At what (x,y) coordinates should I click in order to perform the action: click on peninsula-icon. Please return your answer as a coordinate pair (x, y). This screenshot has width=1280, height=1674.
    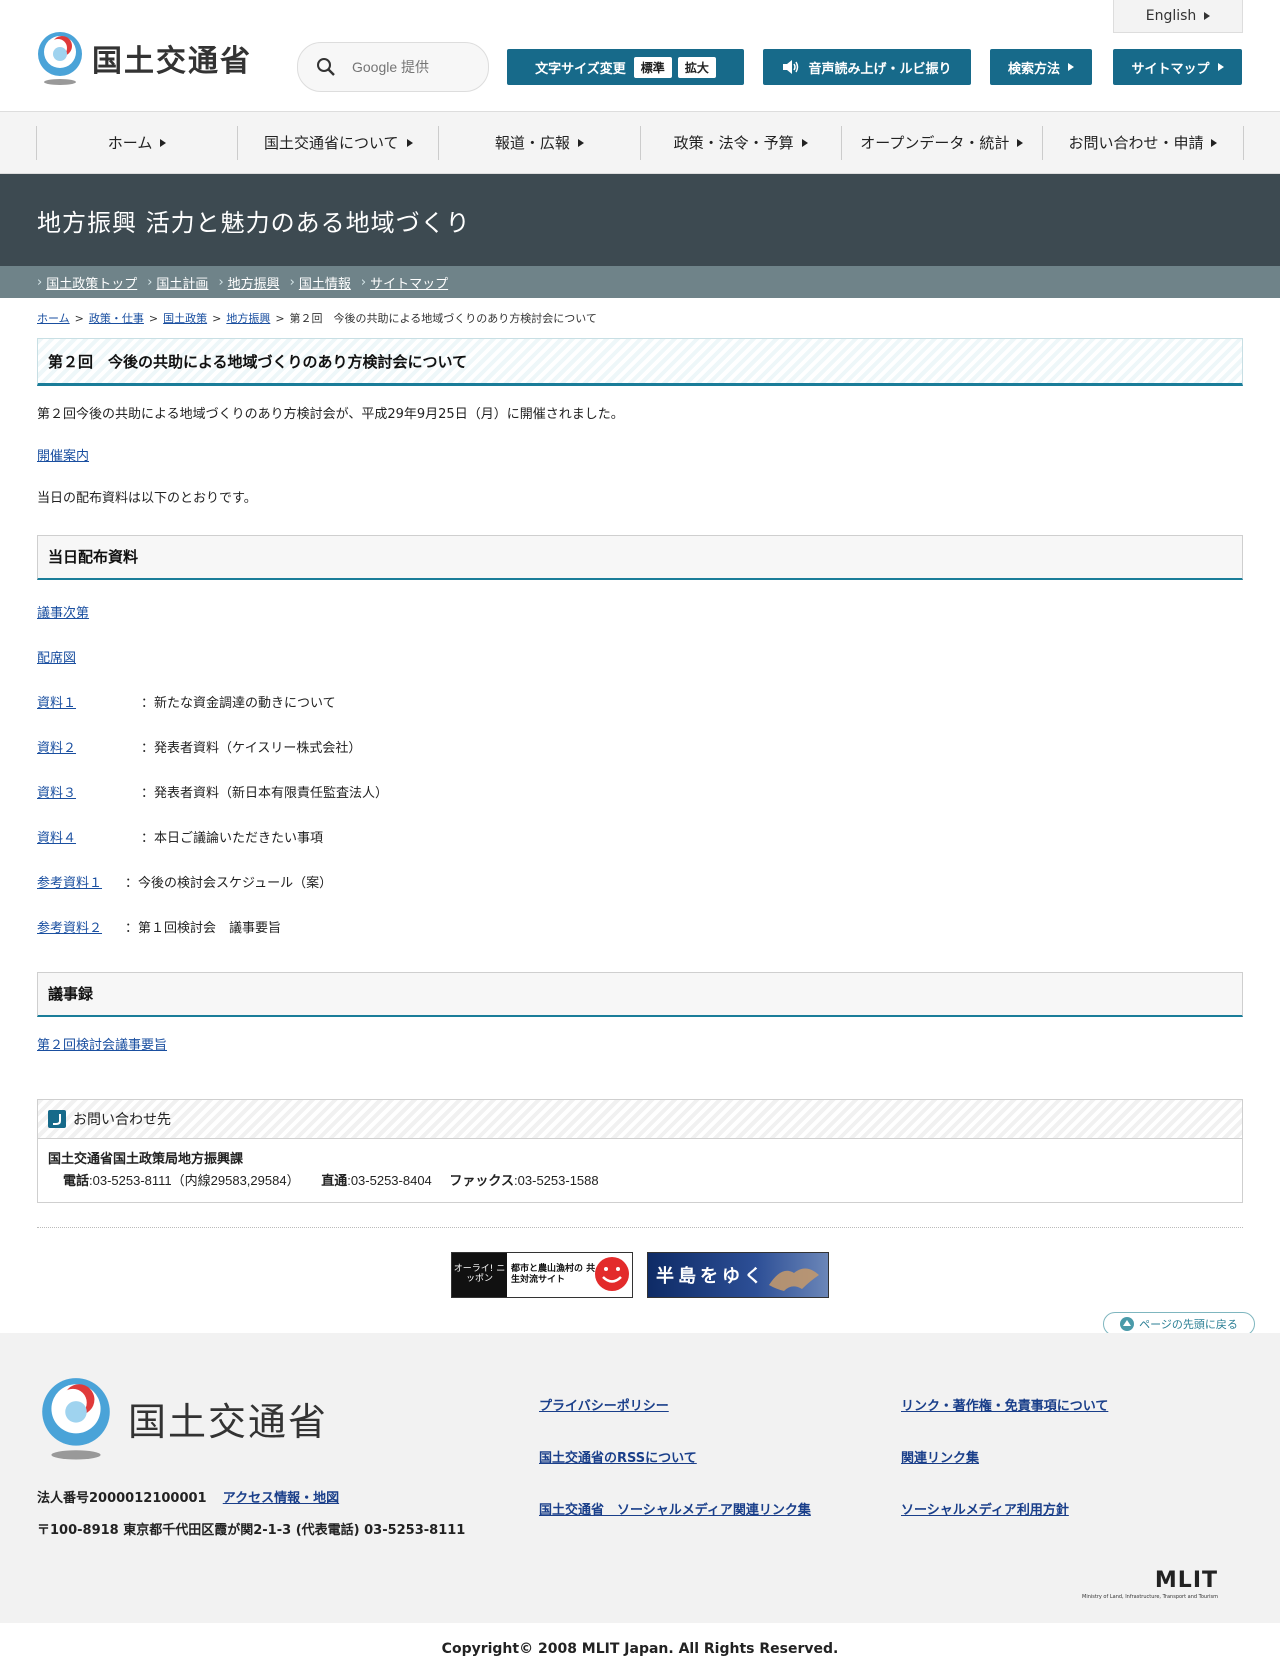
    Looking at the image, I should click on (794, 1279).